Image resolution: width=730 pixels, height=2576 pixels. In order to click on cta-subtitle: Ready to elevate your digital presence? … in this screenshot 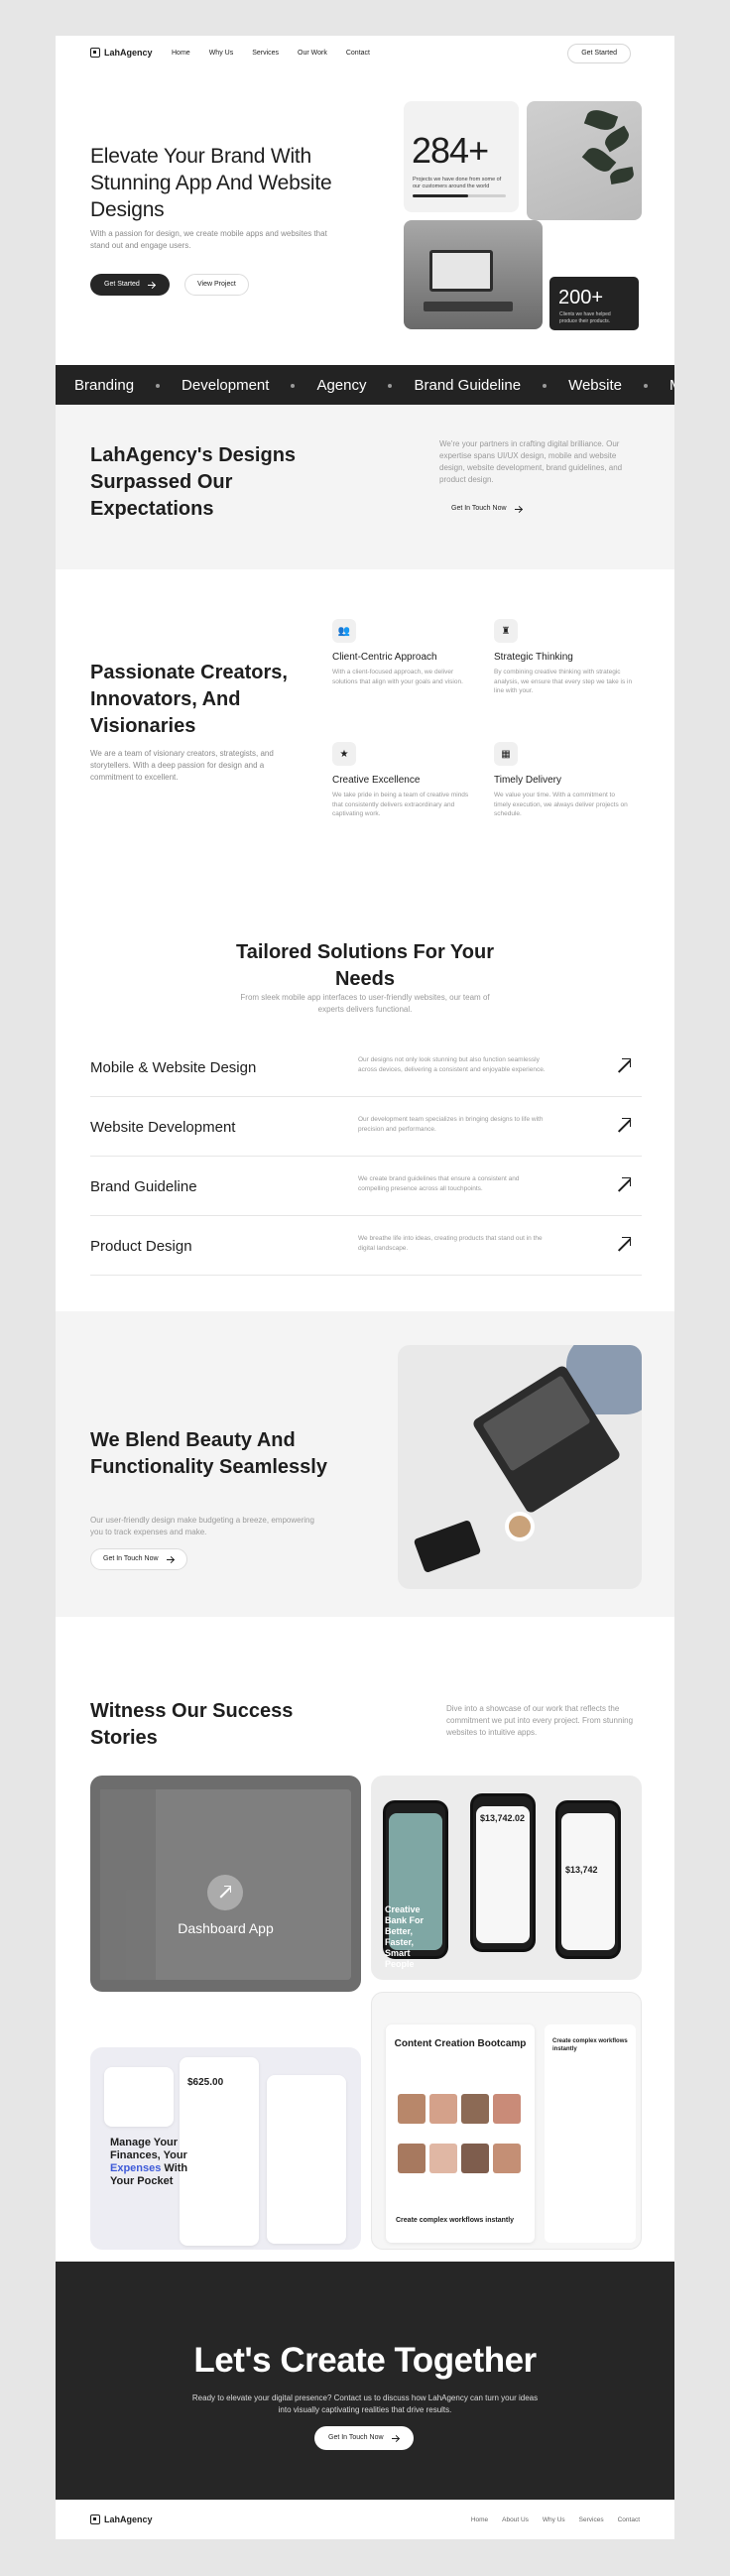, I will do `click(365, 2403)`.